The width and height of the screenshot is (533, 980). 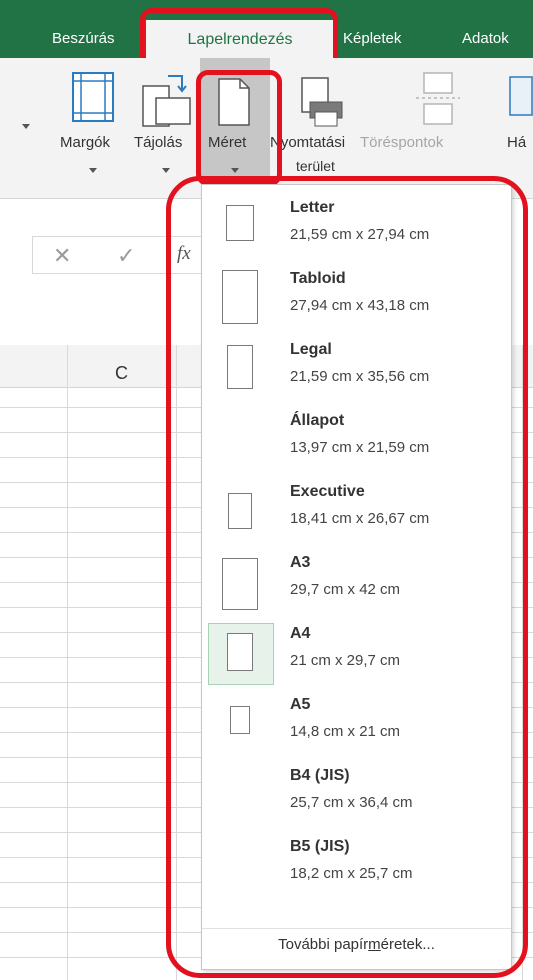 What do you see at coordinates (85, 142) in the screenshot?
I see `margins-label: Margók` at bounding box center [85, 142].